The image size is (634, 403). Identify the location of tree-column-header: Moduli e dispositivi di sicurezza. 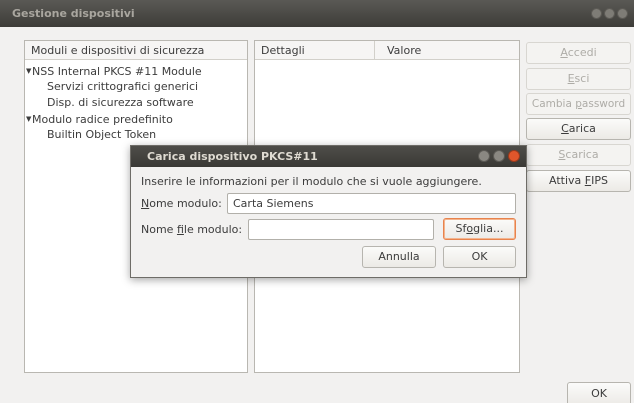
(136, 50).